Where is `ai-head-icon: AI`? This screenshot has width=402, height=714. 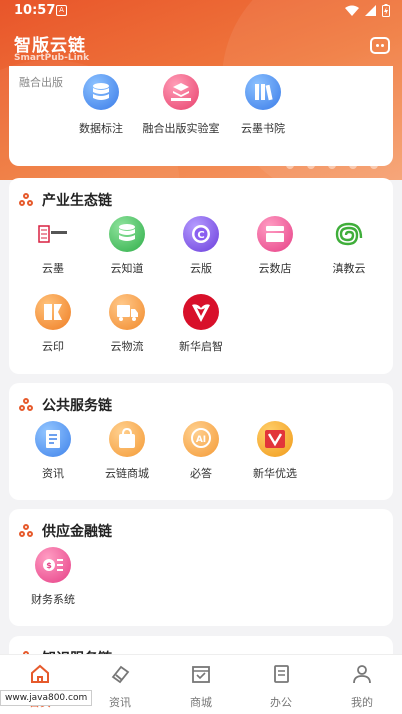
ai-head-icon: AI is located at coordinates (201, 439).